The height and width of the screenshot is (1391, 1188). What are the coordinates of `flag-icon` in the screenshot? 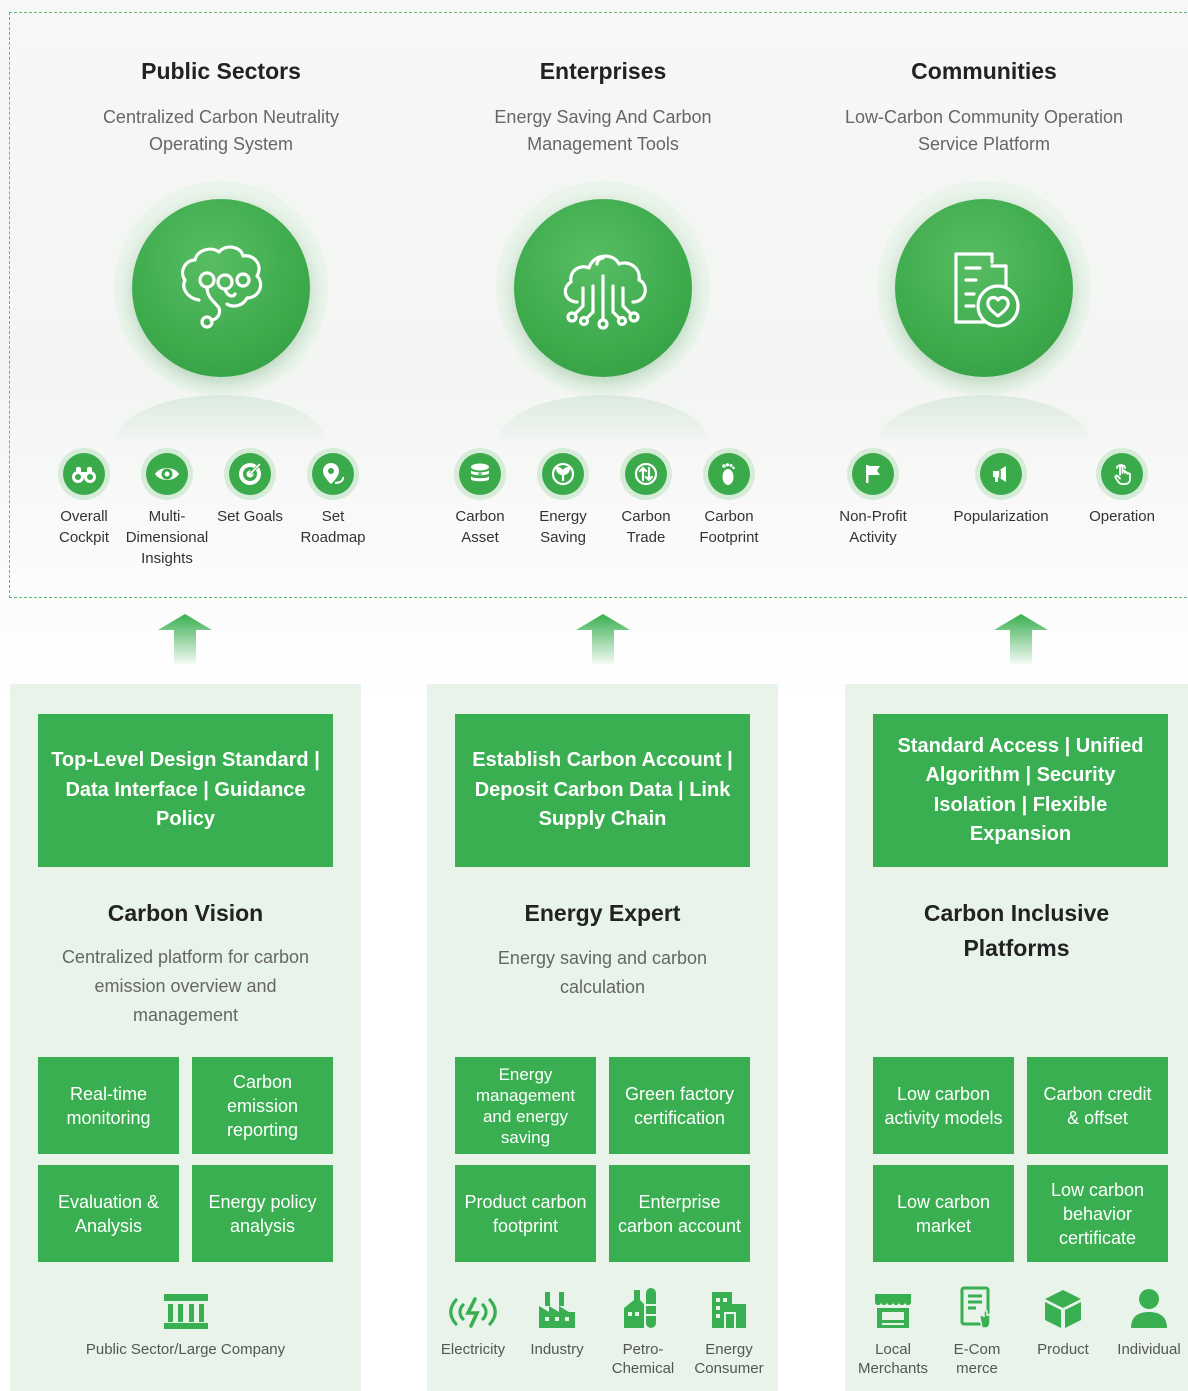 It's located at (873, 474).